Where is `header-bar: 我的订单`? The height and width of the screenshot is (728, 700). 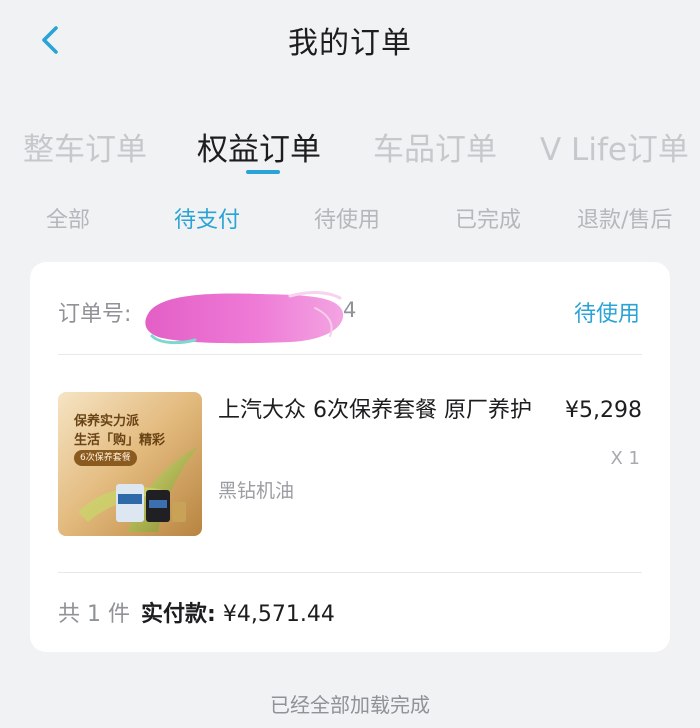 header-bar: 我的订单 is located at coordinates (350, 42).